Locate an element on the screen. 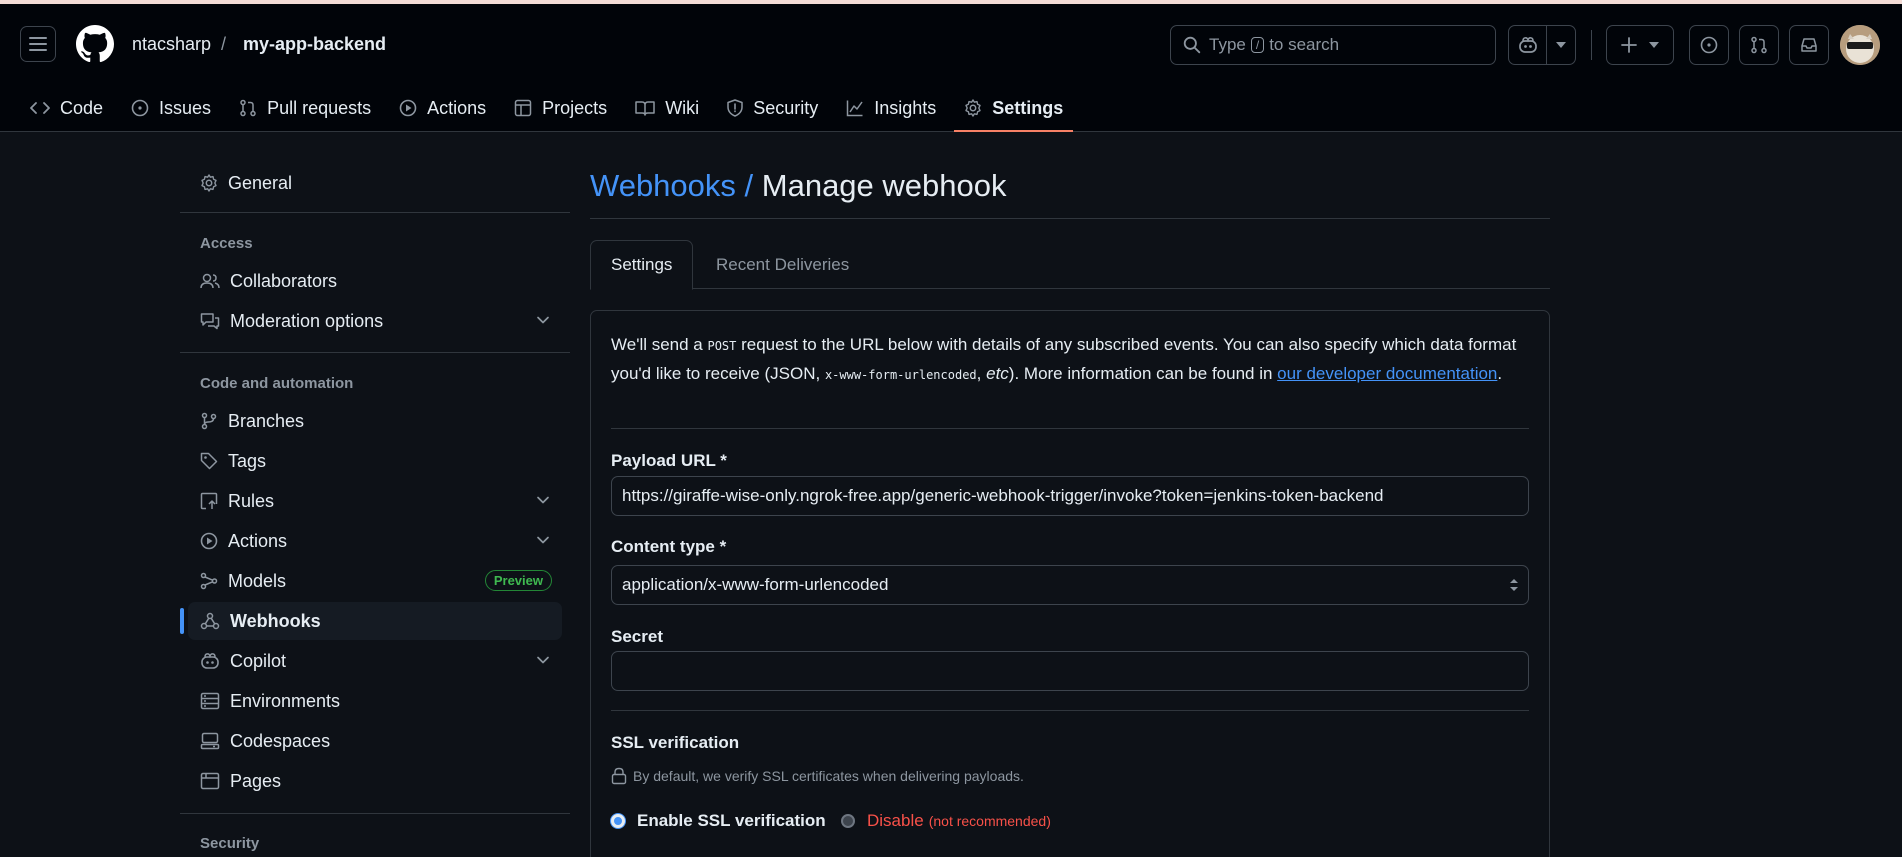  user-avatar is located at coordinates (1860, 45).